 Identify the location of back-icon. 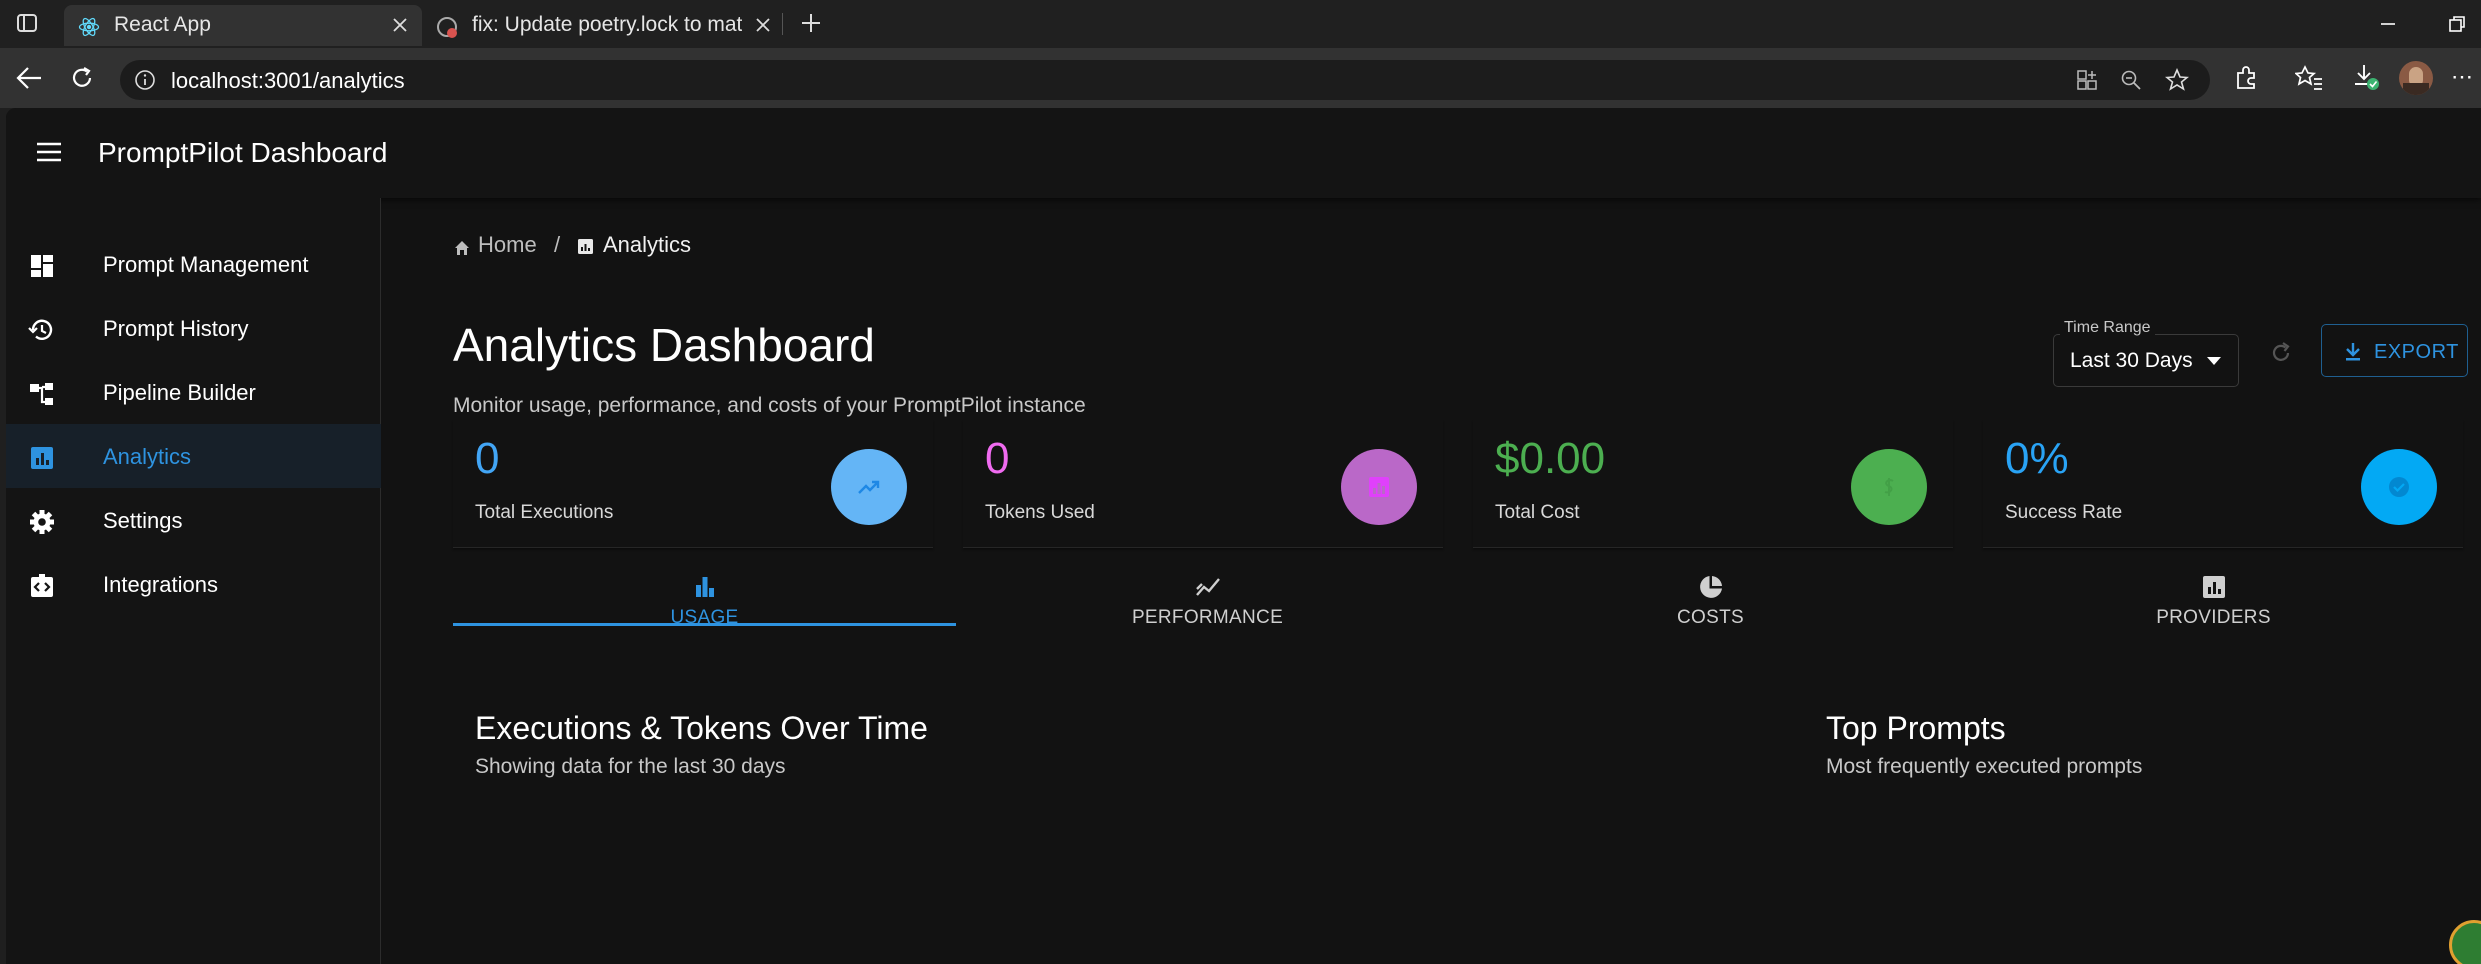
(29, 78).